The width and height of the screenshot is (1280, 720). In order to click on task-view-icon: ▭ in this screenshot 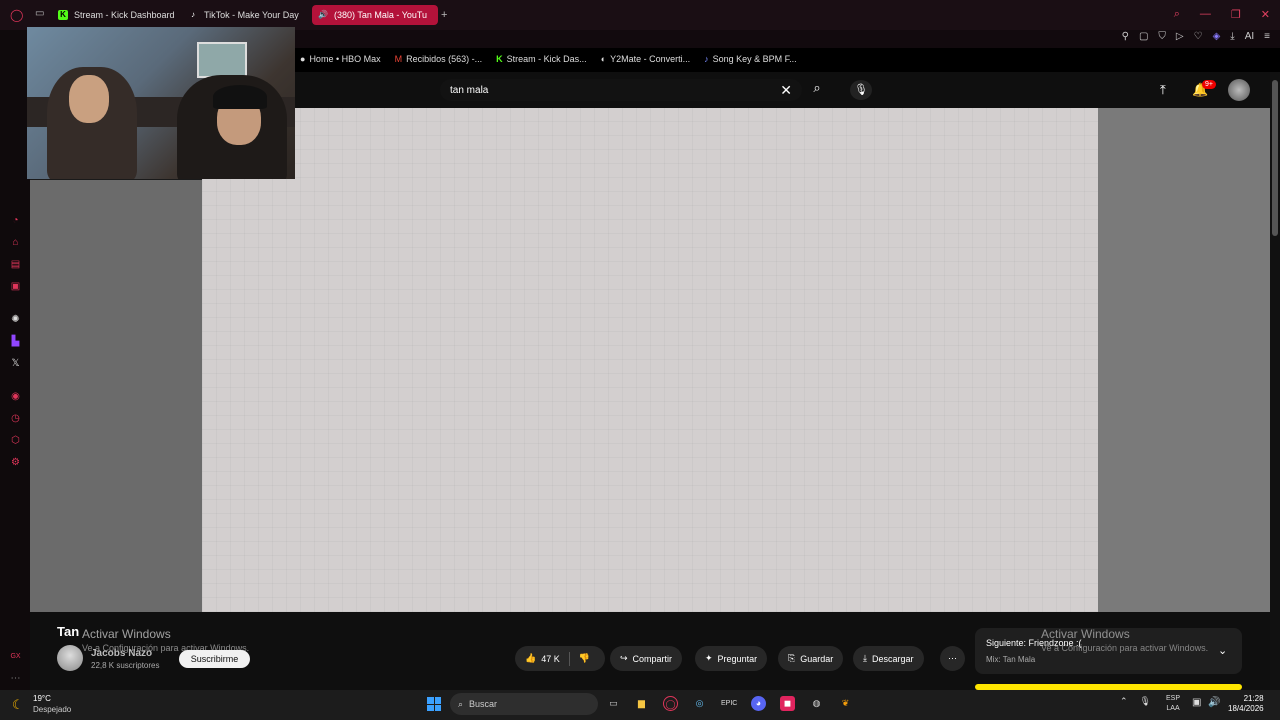, I will do `click(613, 703)`.